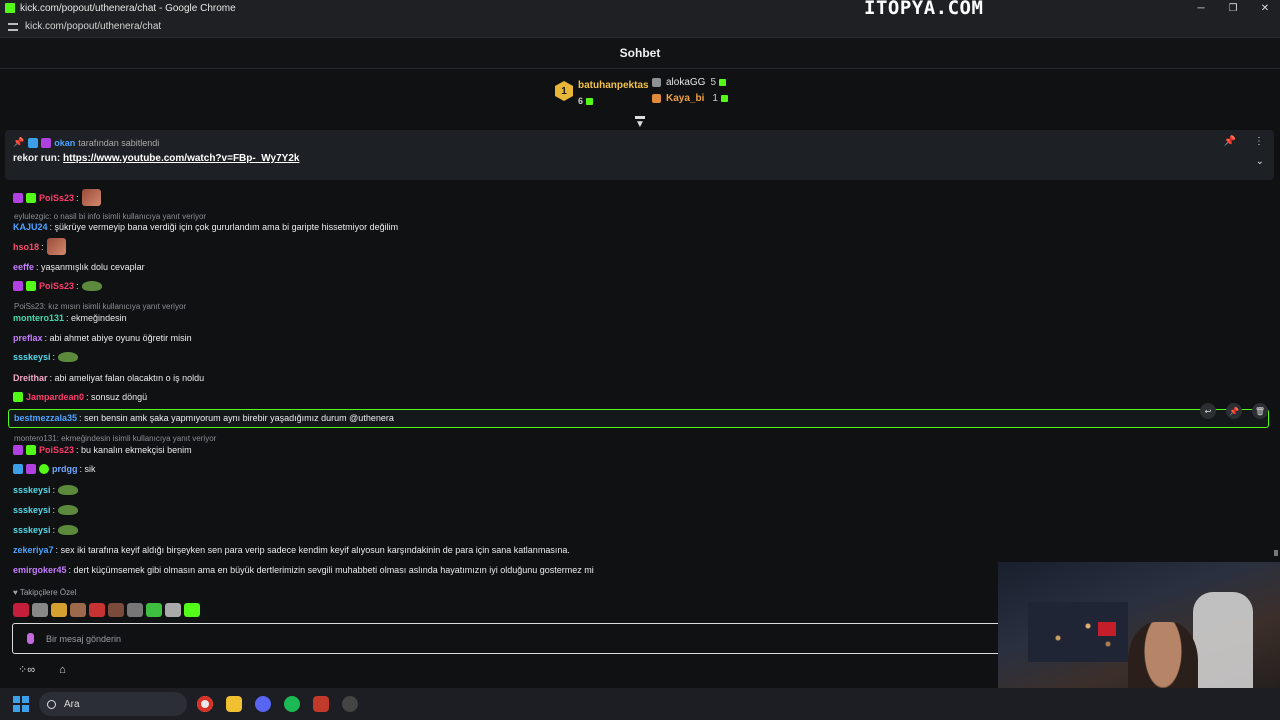 The image size is (1280, 720). I want to click on discord-icon, so click(263, 704).